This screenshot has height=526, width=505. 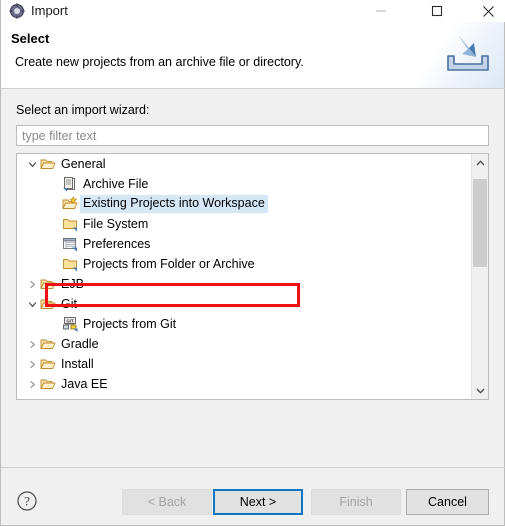 I want to click on tree-item-label: Preferences, so click(x=117, y=243).